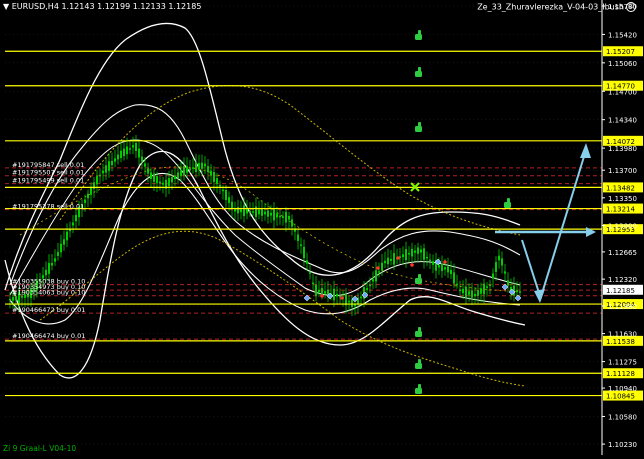  I want to click on axis-tick-label: 1.12320, so click(622, 280).